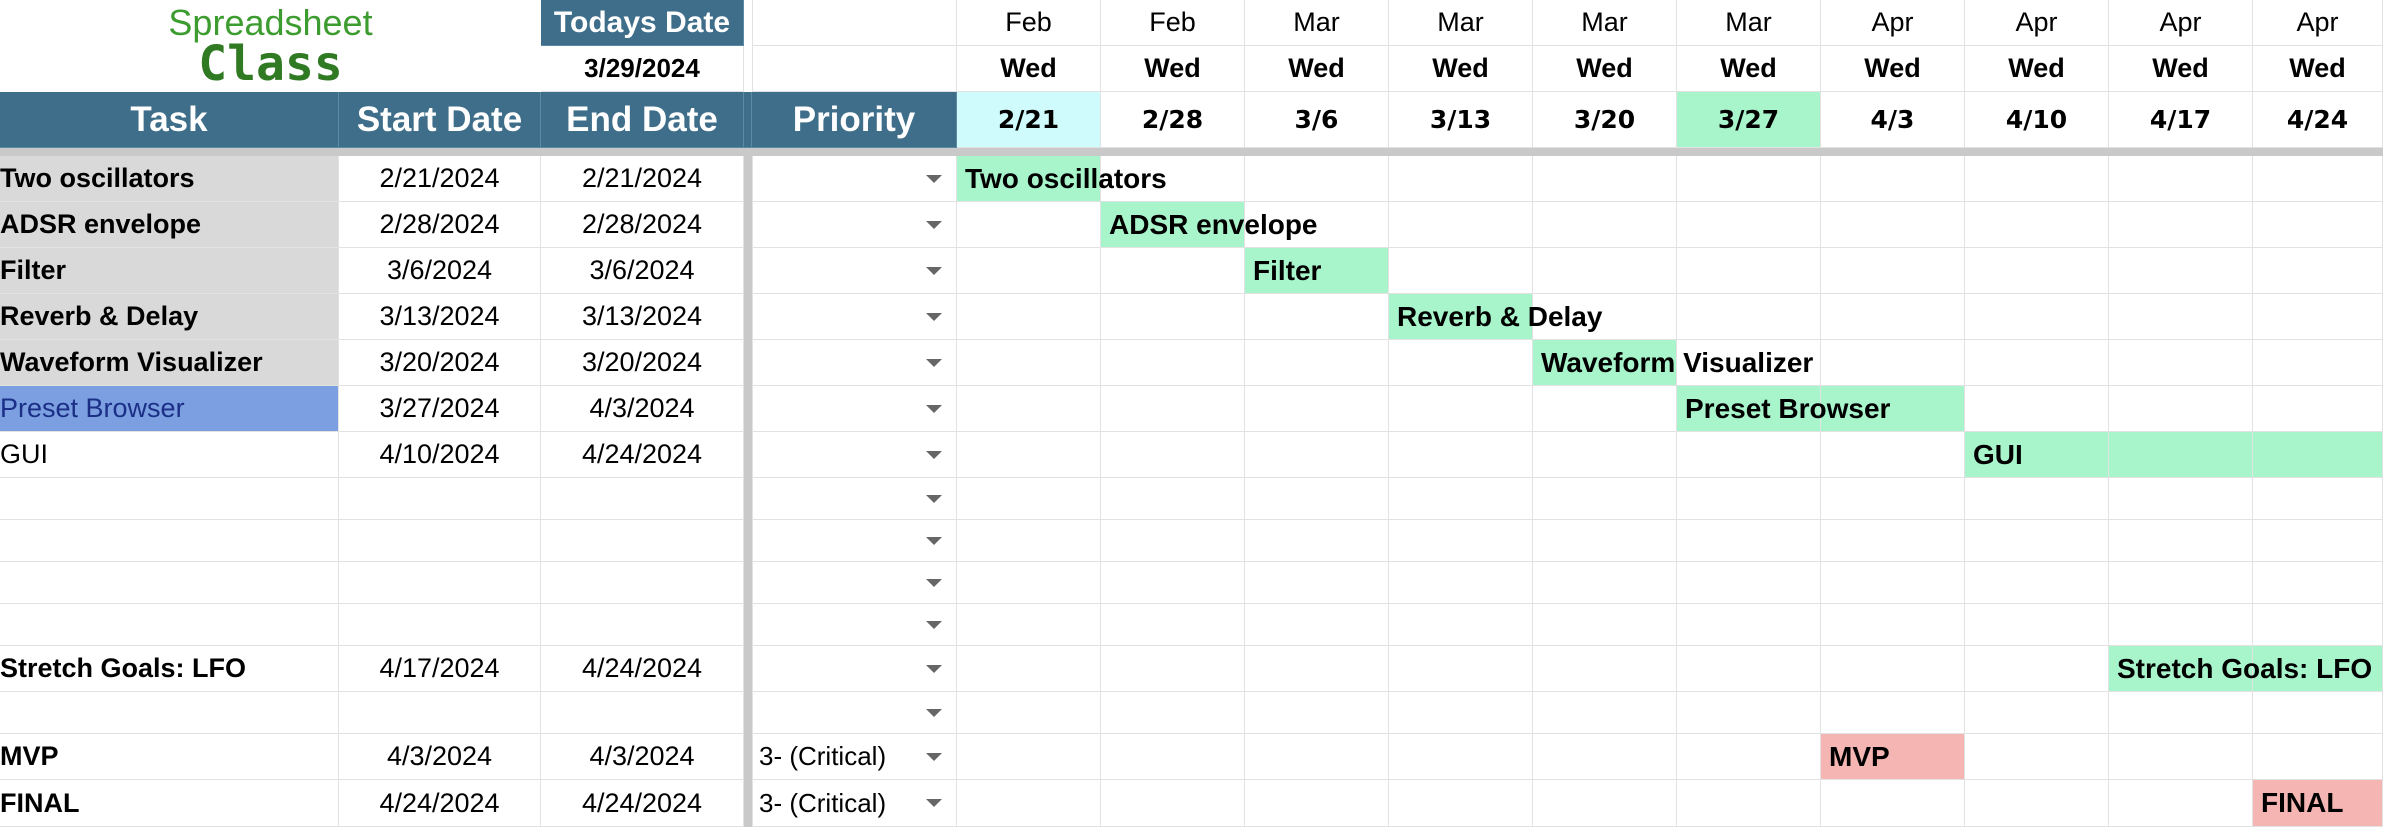  Describe the element at coordinates (169, 455) in the screenshot. I see `task-name-cell: GUI` at that location.